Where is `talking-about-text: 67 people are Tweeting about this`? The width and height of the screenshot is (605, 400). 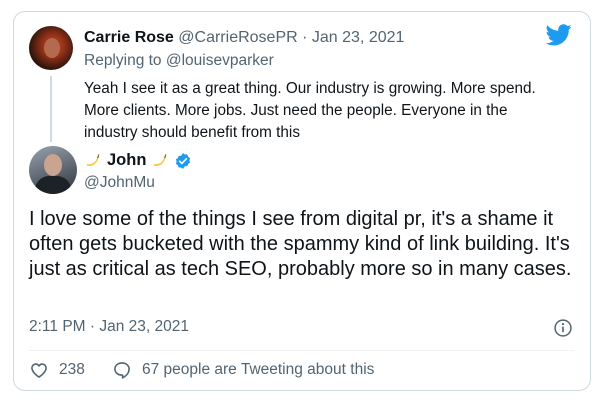
talking-about-text: 67 people are Tweeting about this is located at coordinates (258, 369).